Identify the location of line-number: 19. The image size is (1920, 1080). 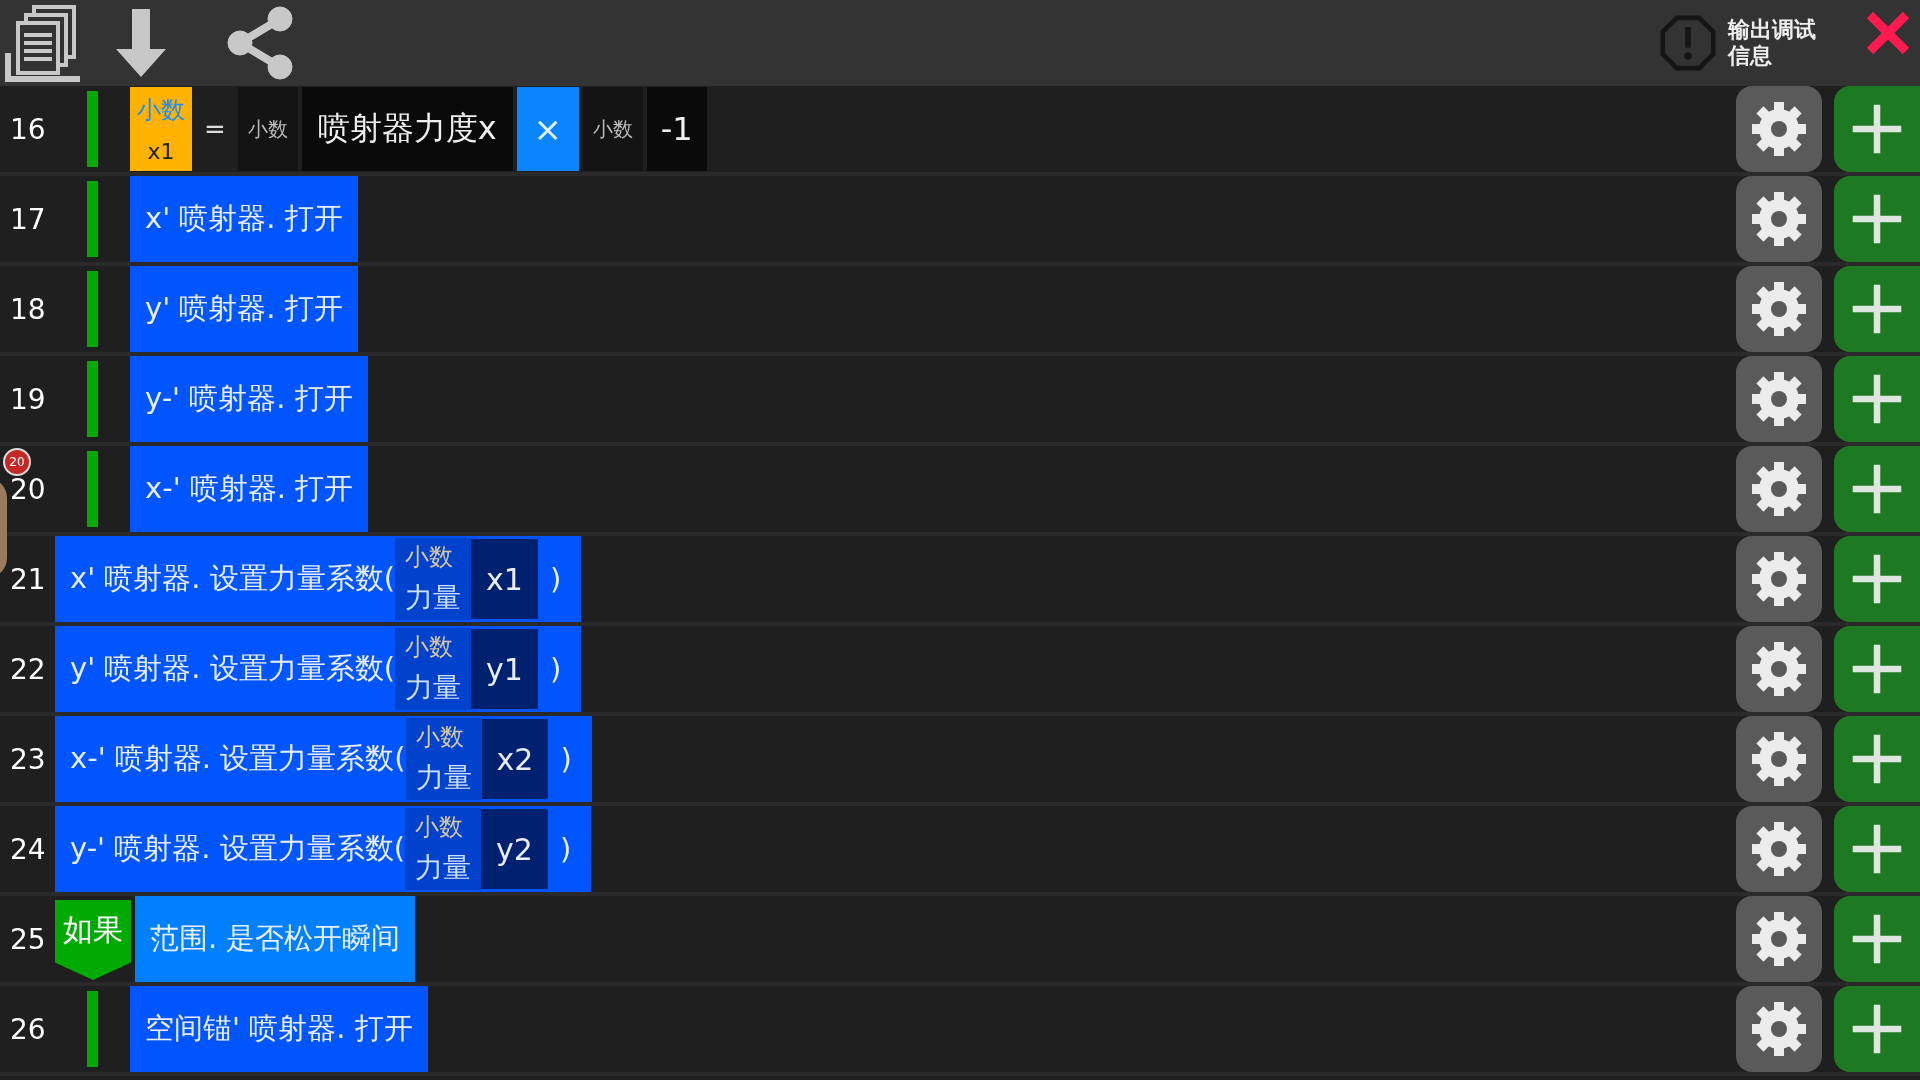
(28, 399).